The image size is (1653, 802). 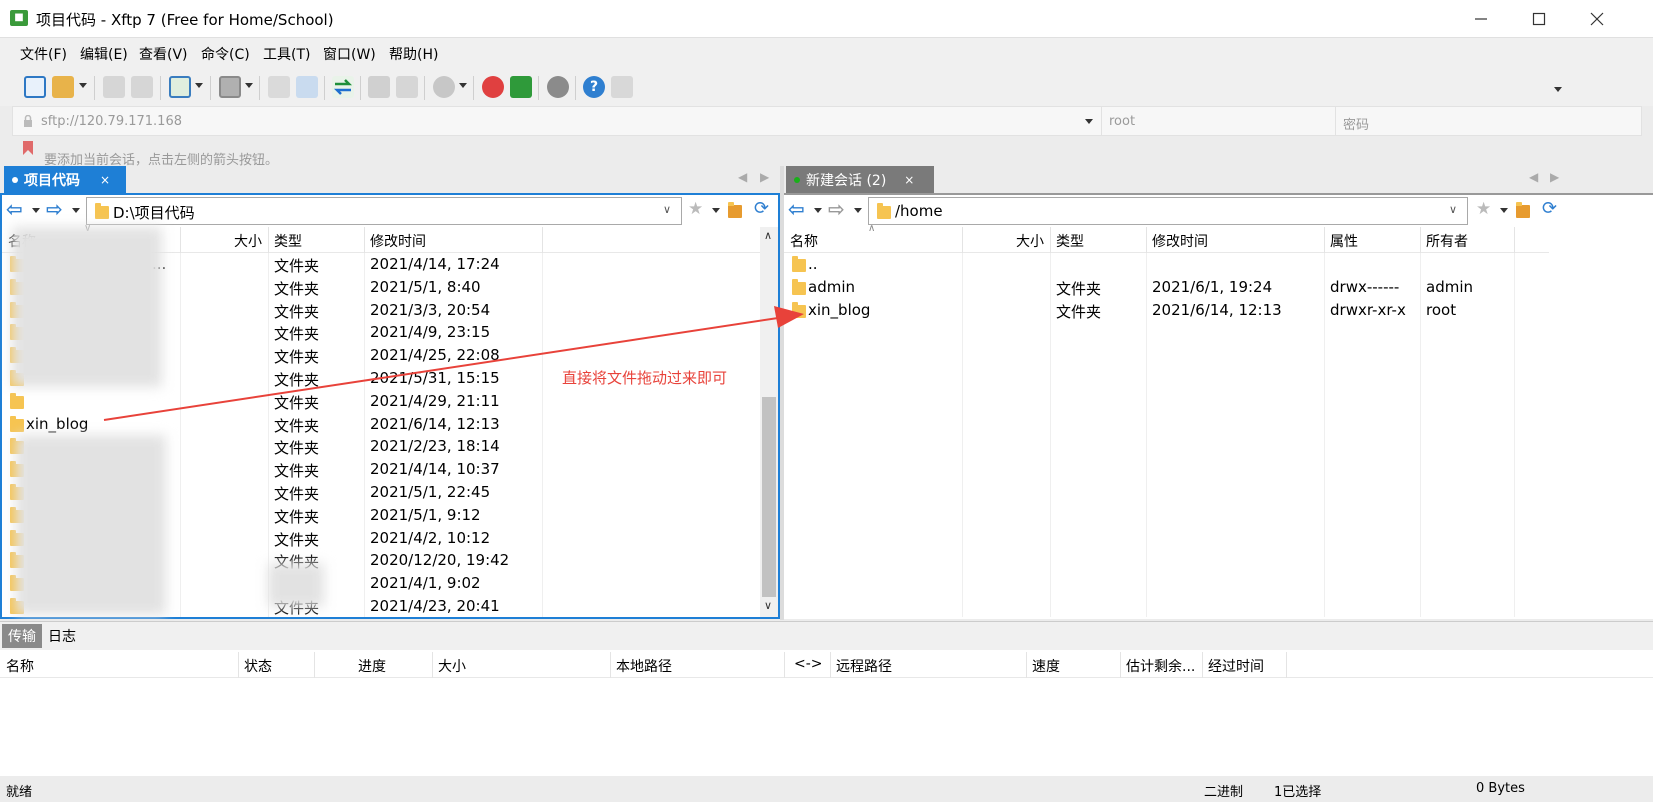 I want to click on col-direction: <->, so click(x=808, y=664).